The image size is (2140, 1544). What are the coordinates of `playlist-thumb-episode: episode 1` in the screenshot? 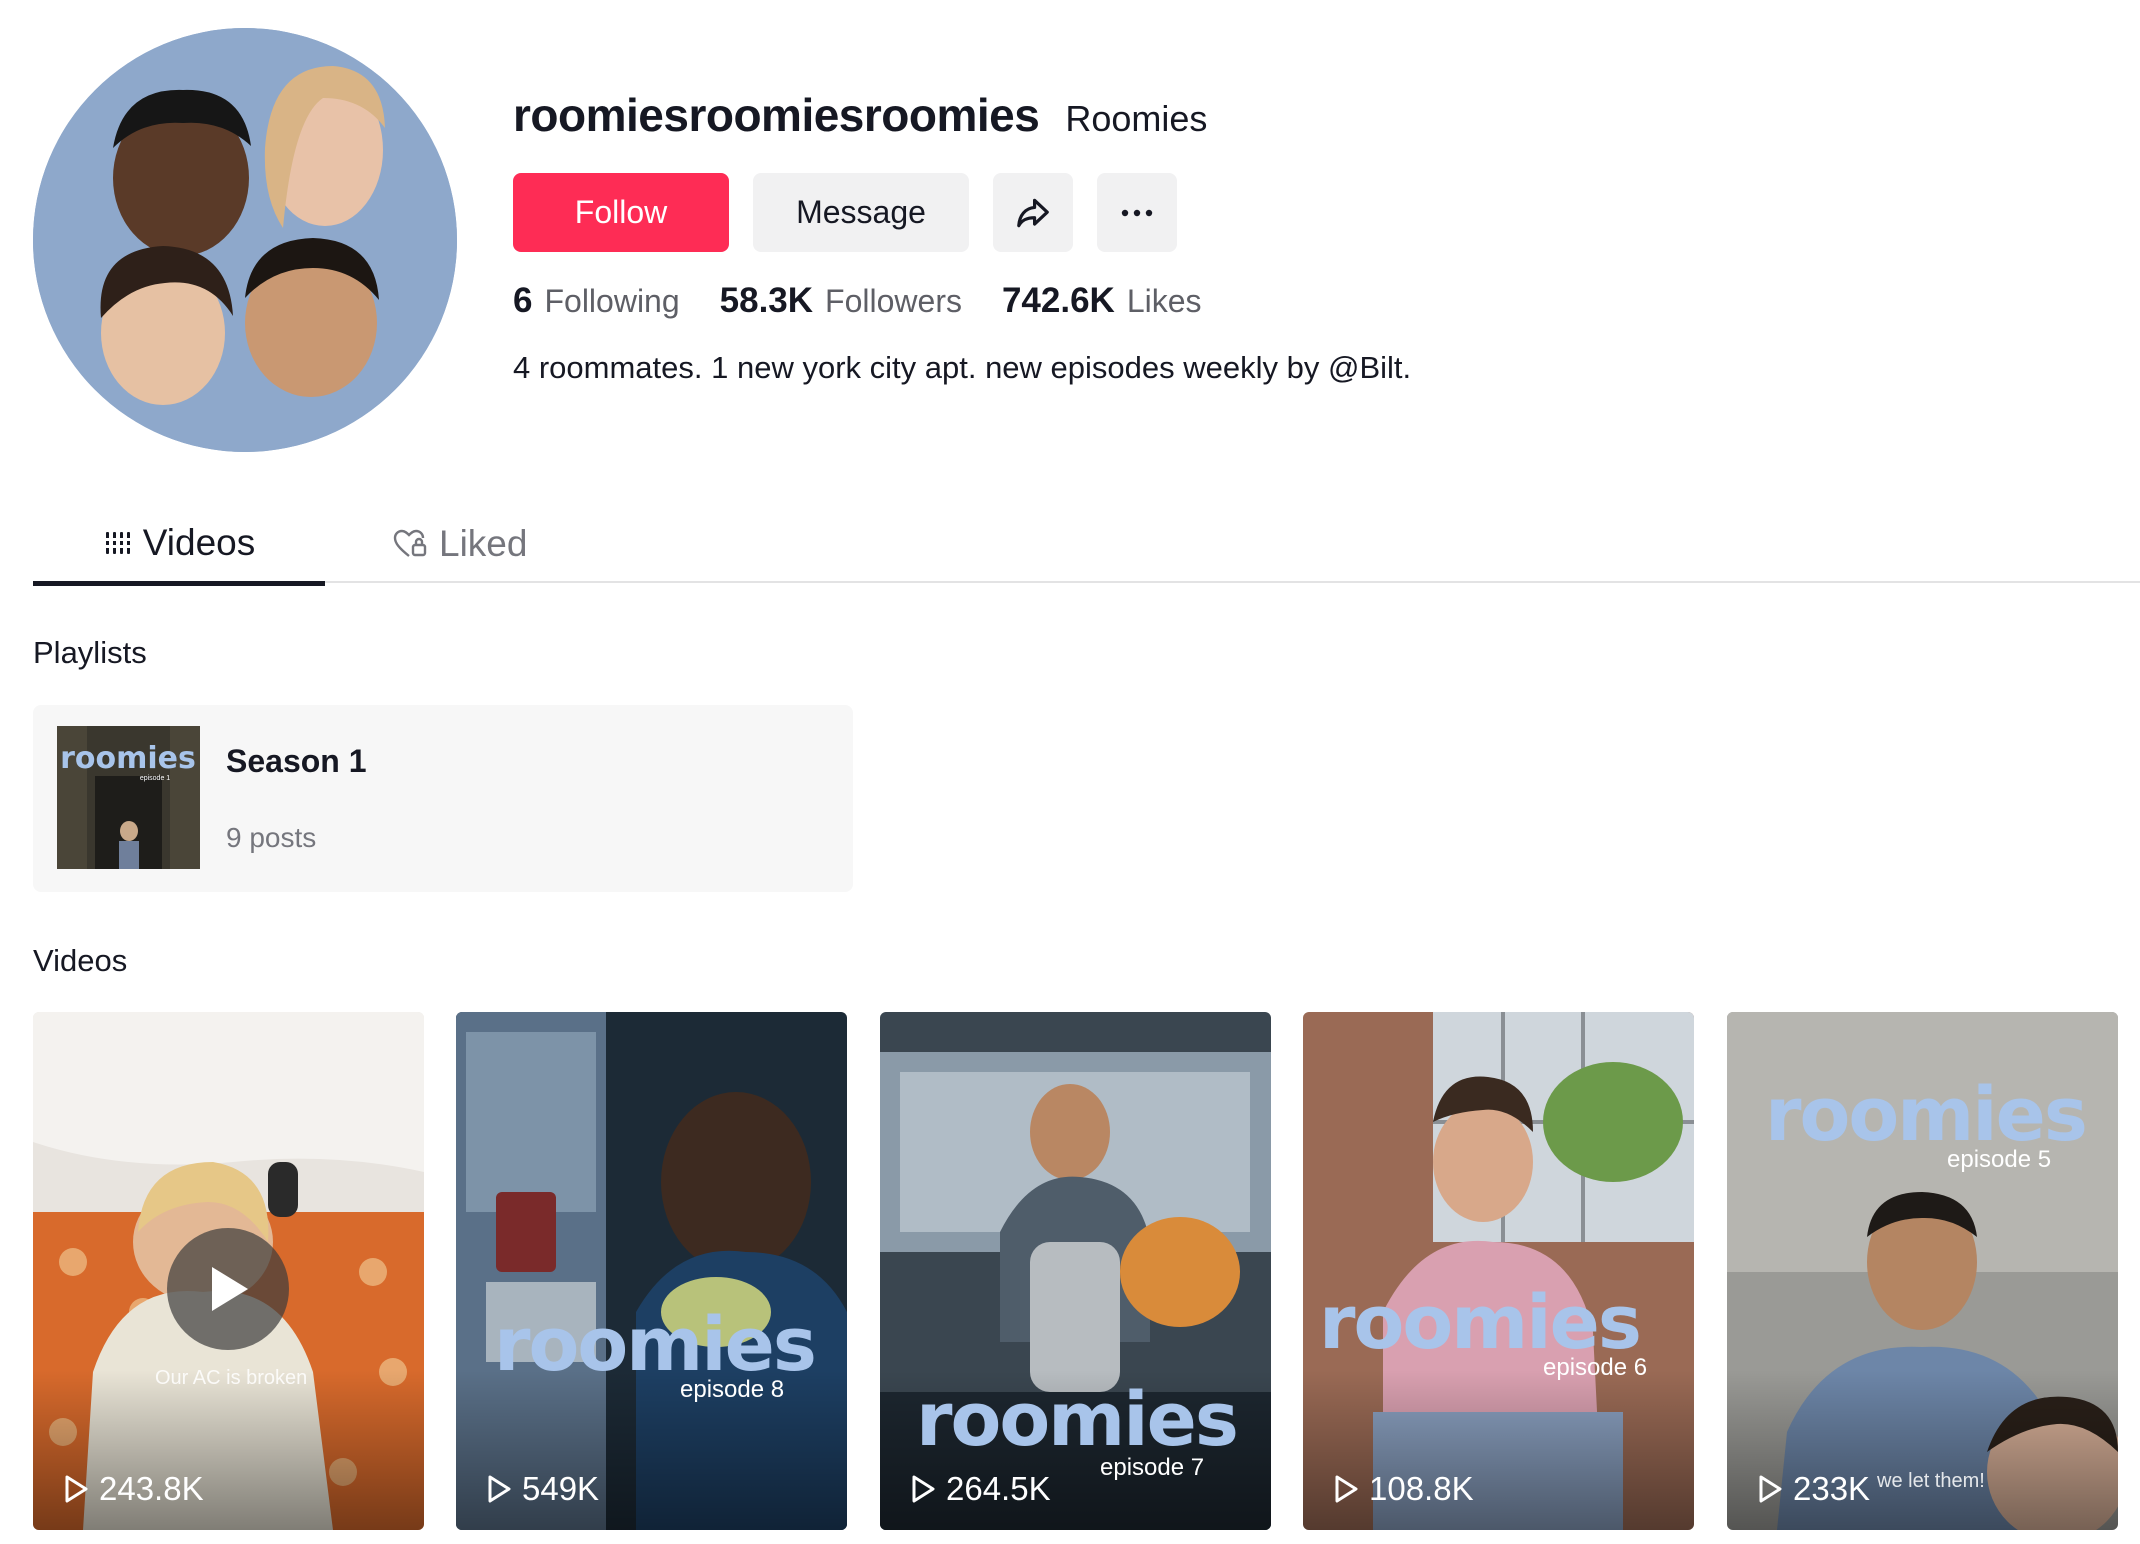 It's located at (155, 778).